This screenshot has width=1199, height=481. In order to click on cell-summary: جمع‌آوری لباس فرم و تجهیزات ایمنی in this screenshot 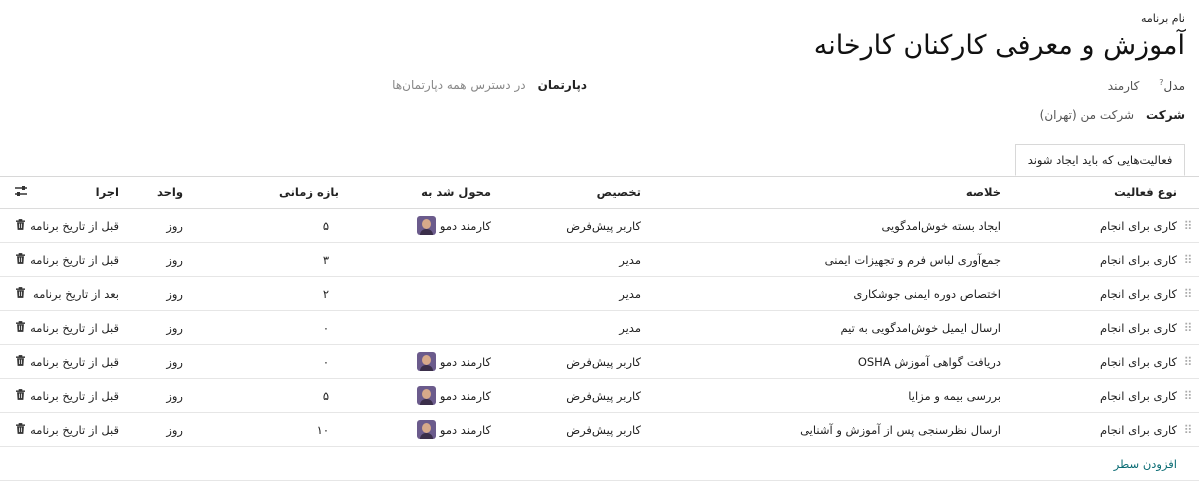, I will do `click(821, 259)`.